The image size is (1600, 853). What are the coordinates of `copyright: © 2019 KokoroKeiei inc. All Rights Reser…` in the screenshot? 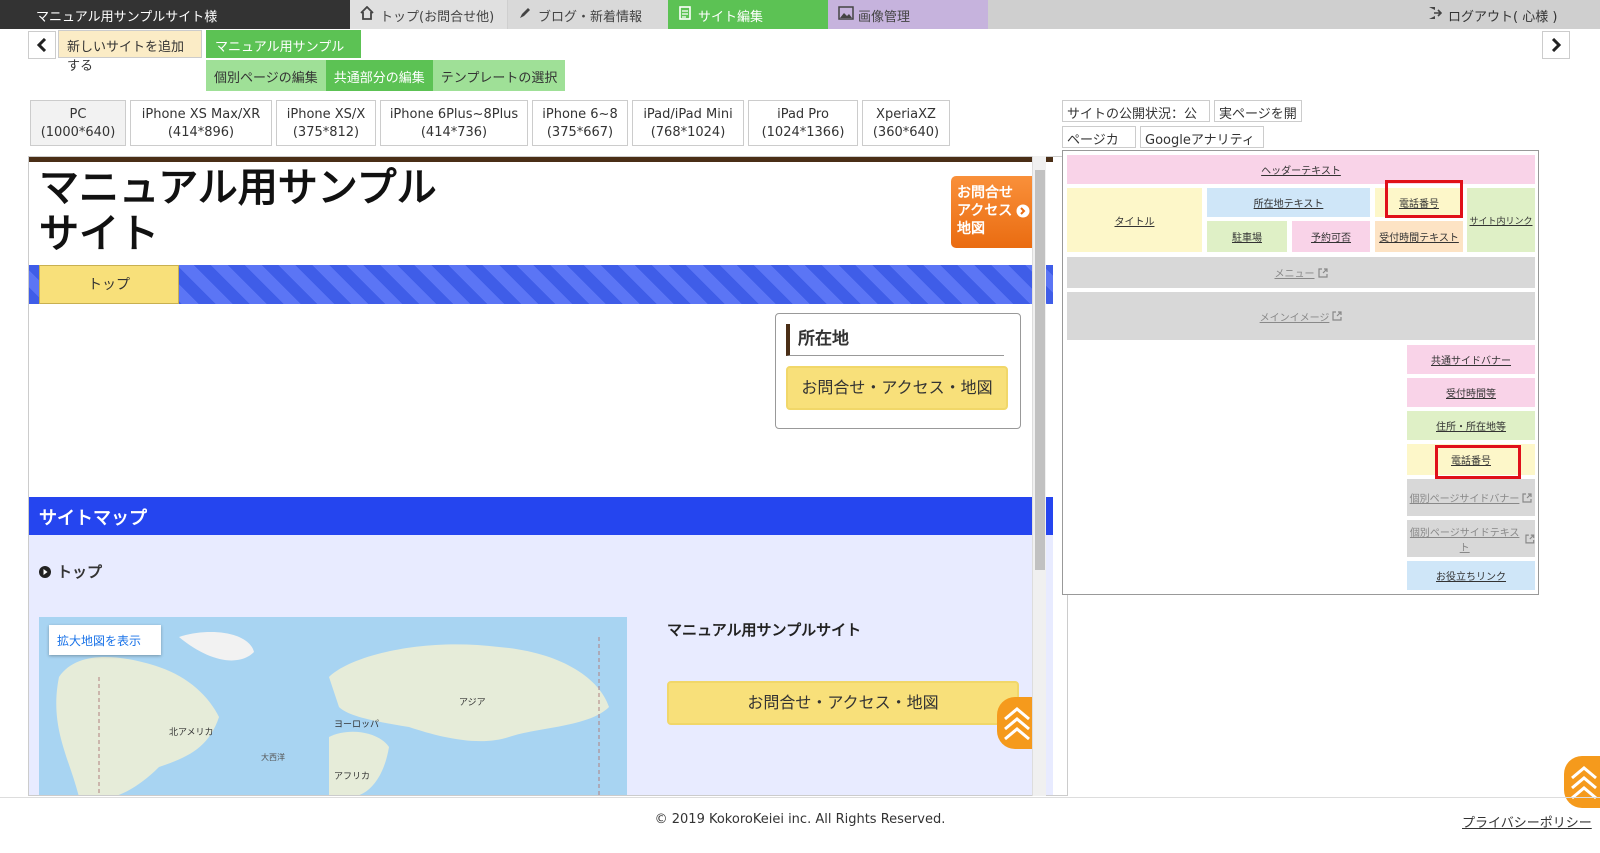 It's located at (800, 819).